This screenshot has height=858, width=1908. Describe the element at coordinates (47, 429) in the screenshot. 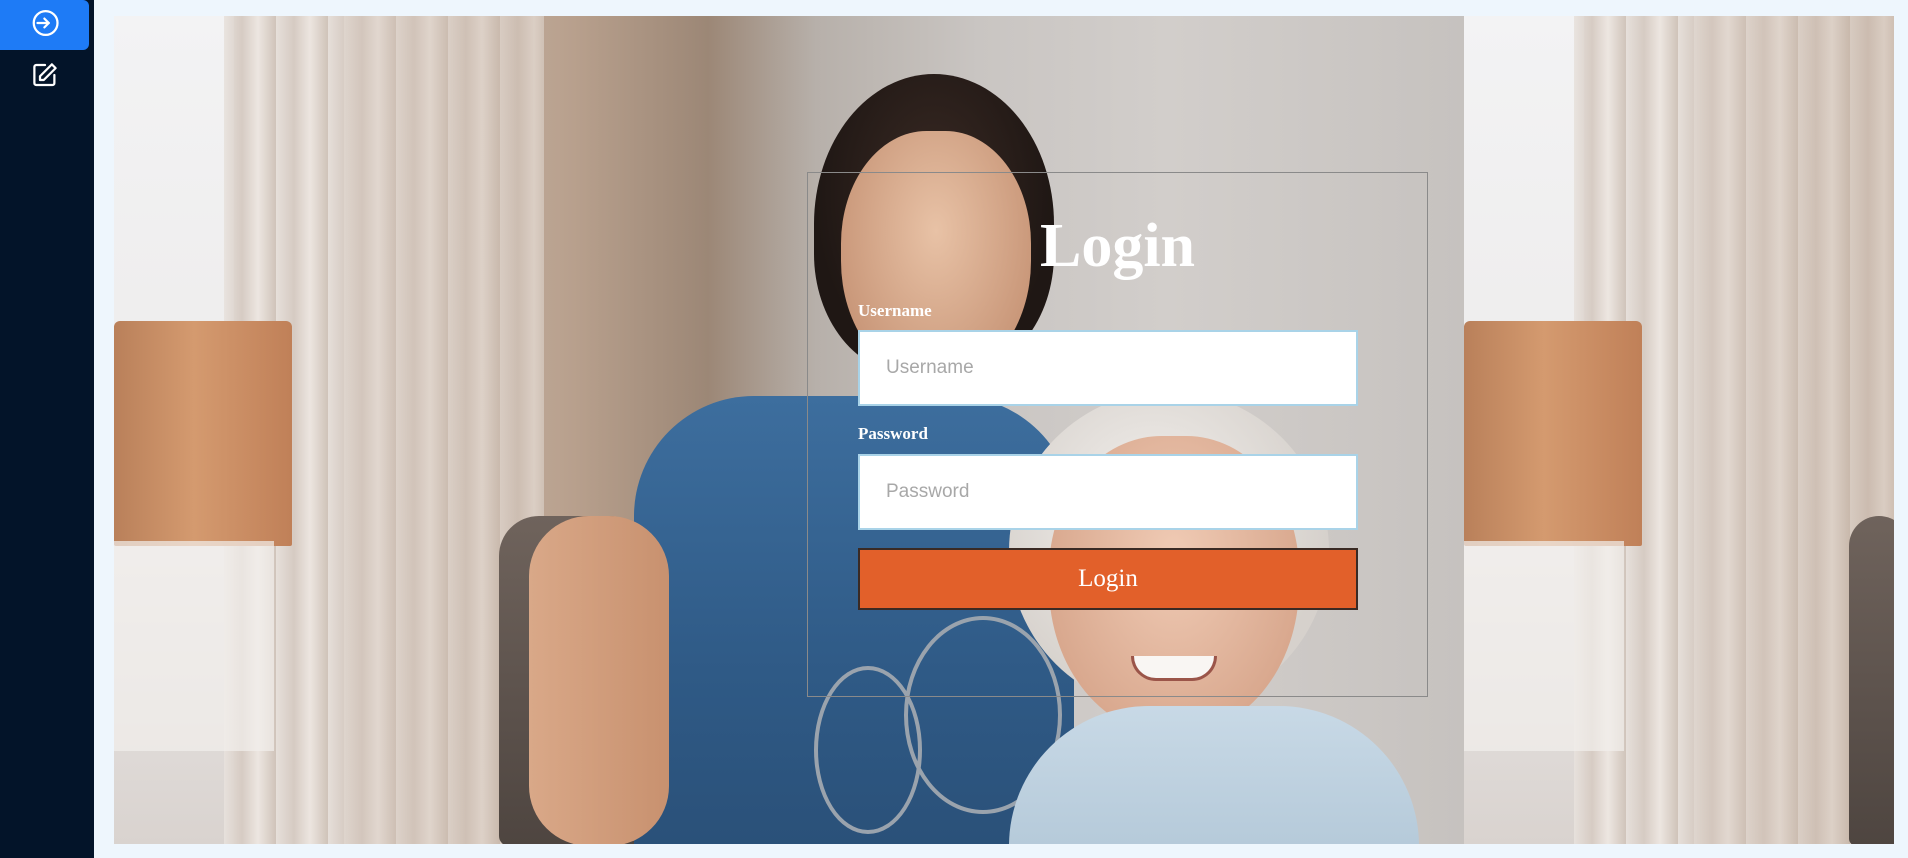

I see `sidebar` at that location.